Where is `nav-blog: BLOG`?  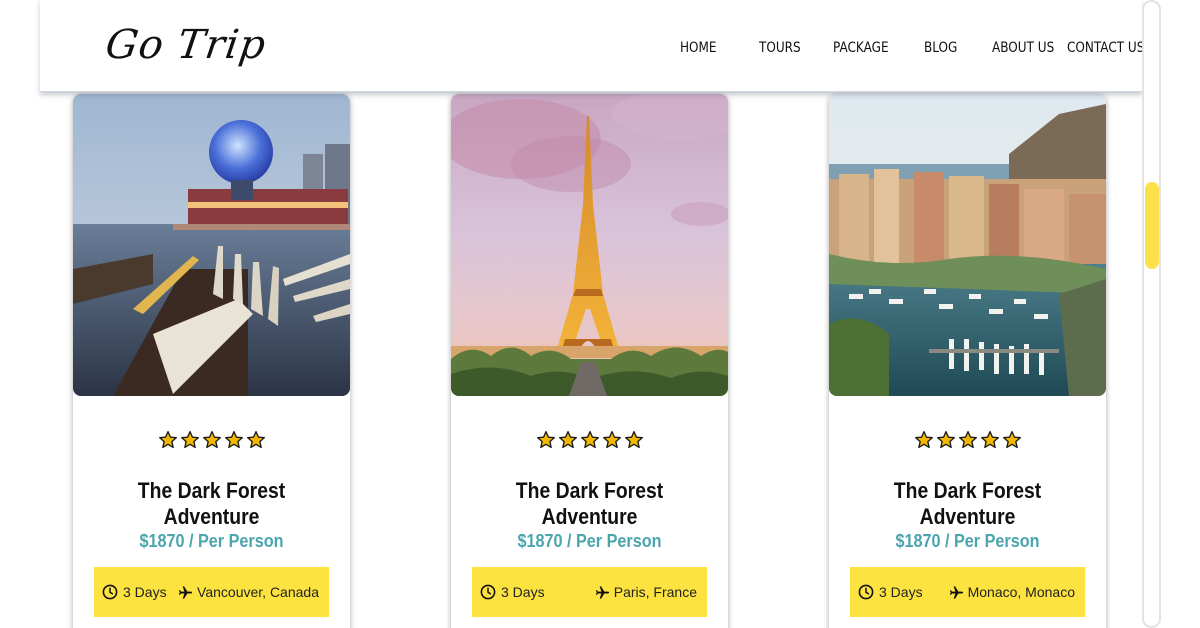 nav-blog: BLOG is located at coordinates (940, 48).